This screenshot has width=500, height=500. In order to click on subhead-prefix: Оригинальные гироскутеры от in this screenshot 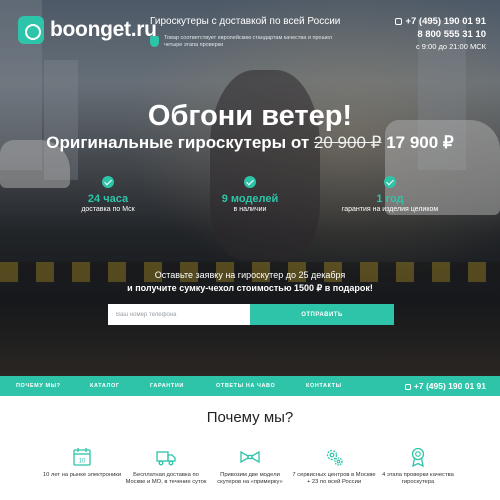, I will do `click(180, 142)`.